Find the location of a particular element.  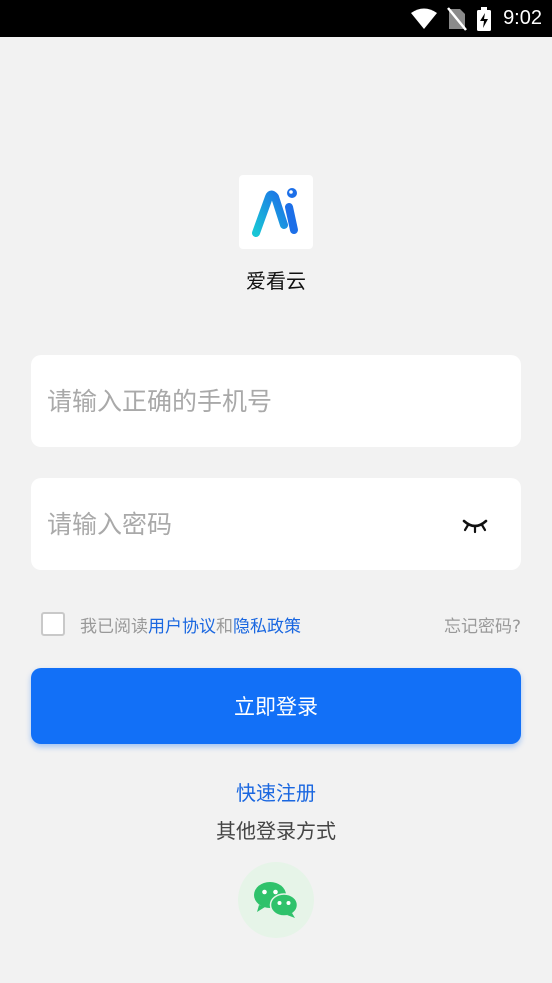

wechat-icon is located at coordinates (276, 900).